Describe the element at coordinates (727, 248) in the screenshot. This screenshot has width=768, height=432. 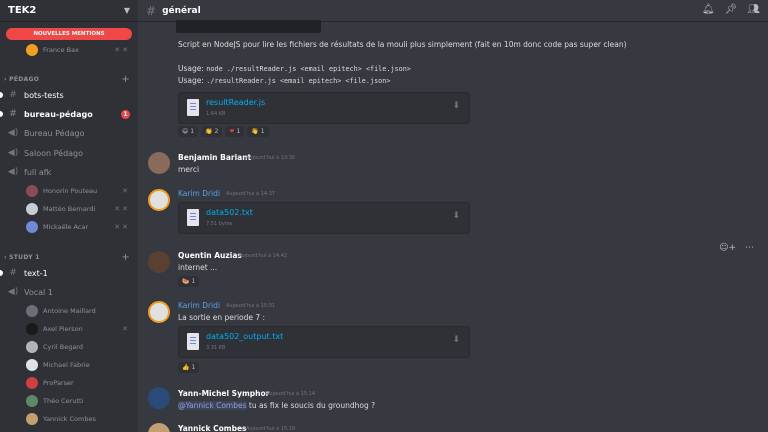
I see `add-reaction-icon: ☺+` at that location.